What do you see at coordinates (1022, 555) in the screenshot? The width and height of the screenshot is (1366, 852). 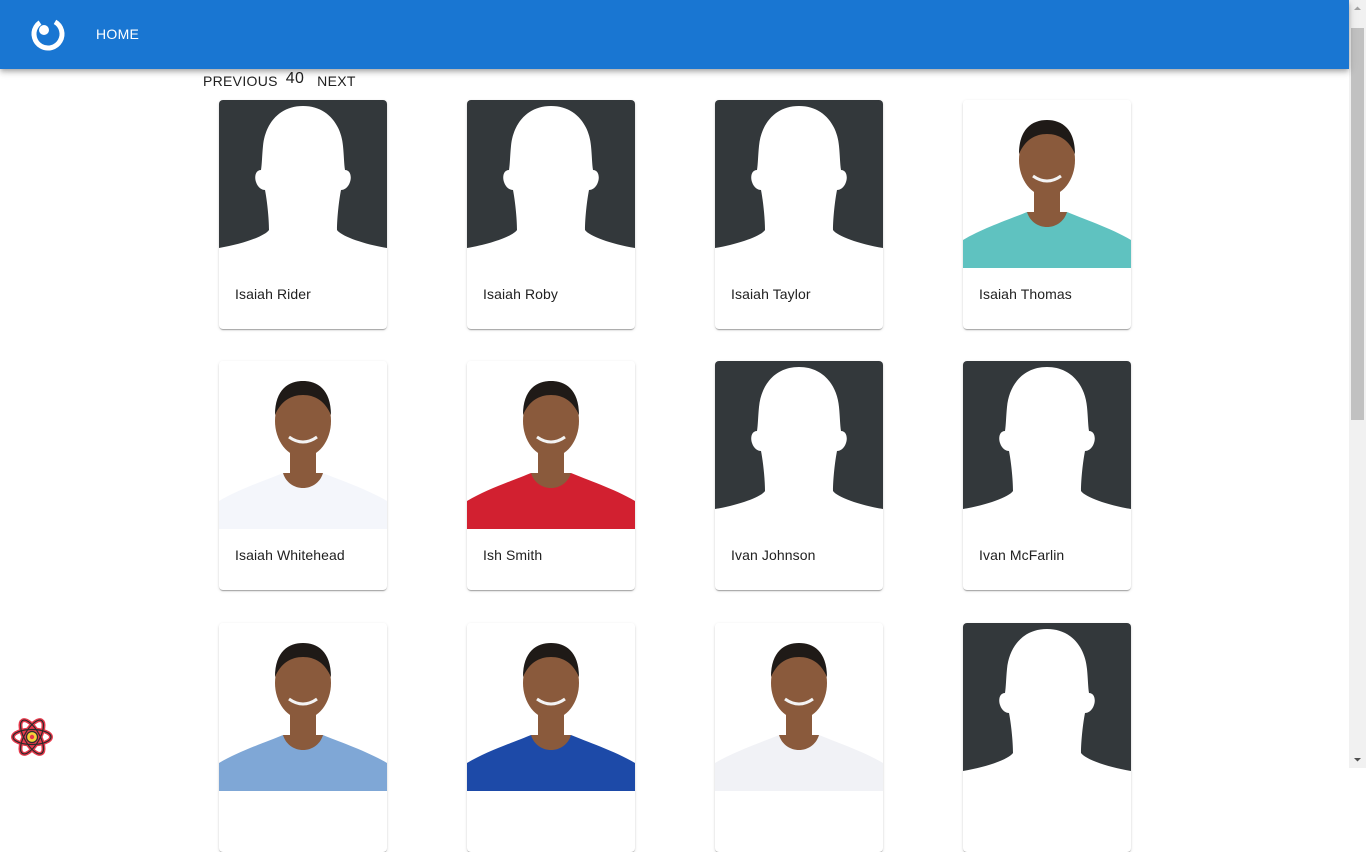 I see `player-name: Ivan McFarlin` at bounding box center [1022, 555].